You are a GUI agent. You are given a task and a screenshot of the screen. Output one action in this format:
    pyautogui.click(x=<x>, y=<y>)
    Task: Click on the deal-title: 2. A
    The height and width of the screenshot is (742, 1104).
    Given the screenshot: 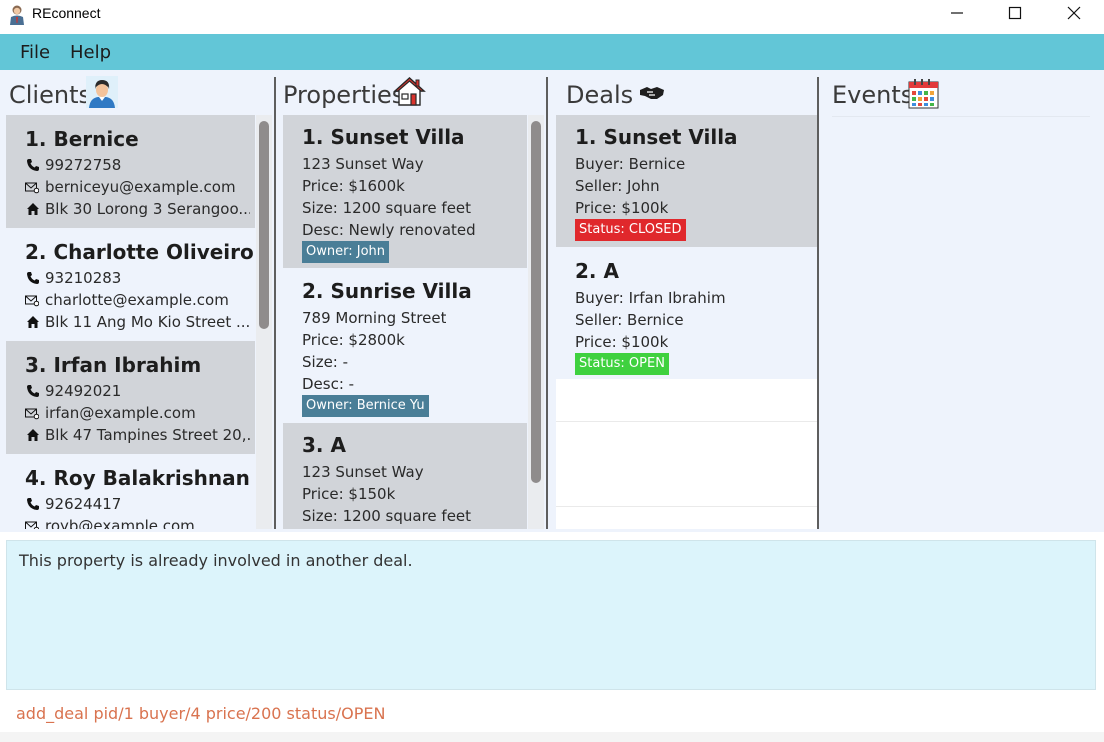 What is the action you would take?
    pyautogui.click(x=597, y=271)
    